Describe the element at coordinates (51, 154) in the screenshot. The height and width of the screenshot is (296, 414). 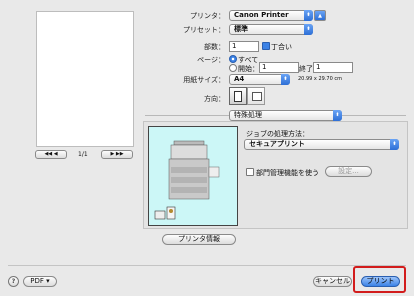
I see `prev-page-button: ◀◀ ◀` at that location.